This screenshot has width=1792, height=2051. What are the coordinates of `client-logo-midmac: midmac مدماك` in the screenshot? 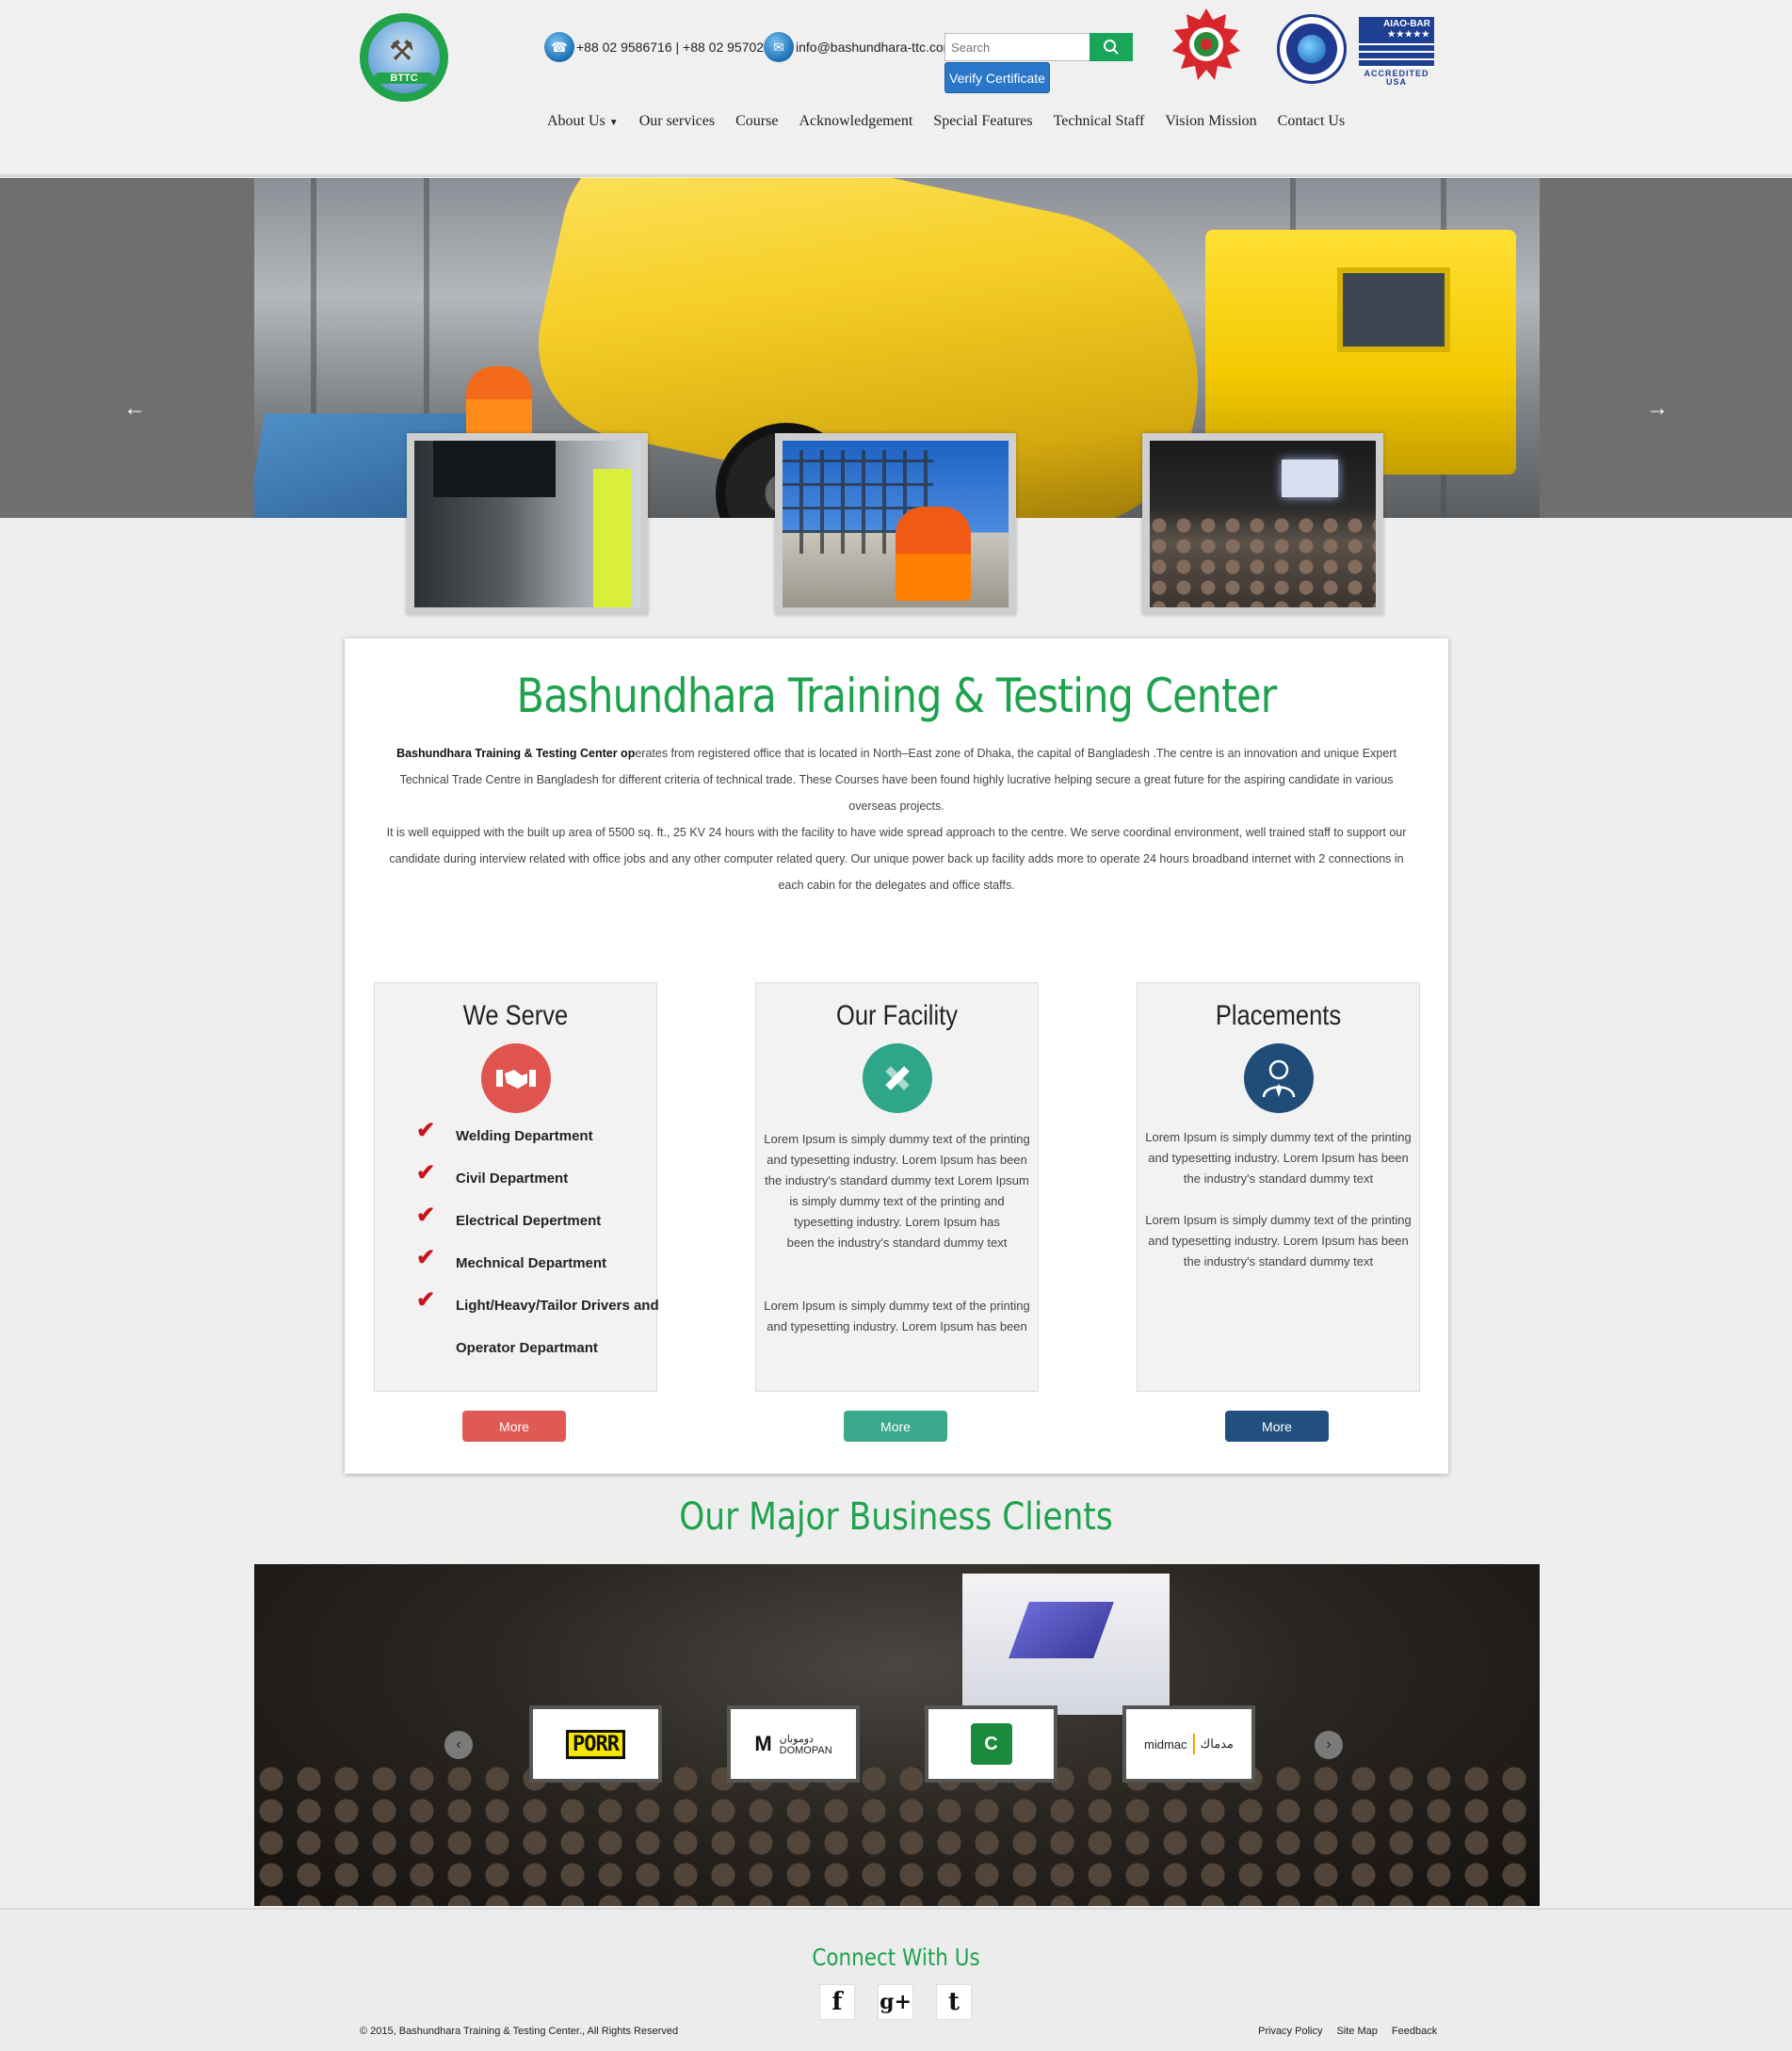 It's located at (1188, 1744).